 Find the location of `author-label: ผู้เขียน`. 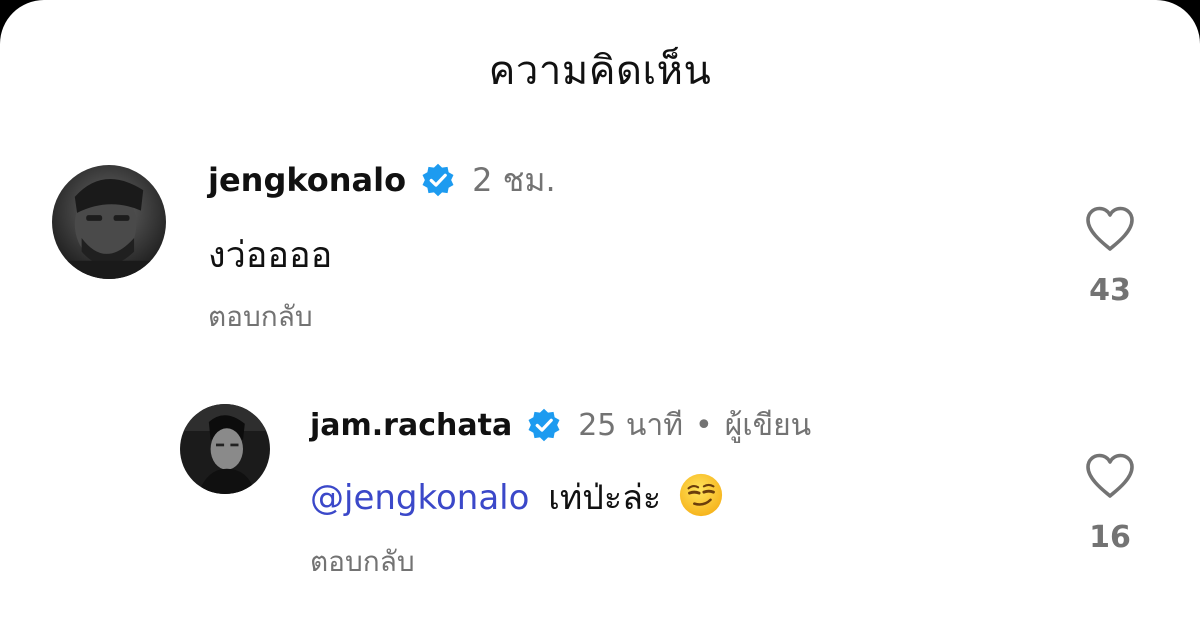

author-label: ผู้เขียน is located at coordinates (768, 425).